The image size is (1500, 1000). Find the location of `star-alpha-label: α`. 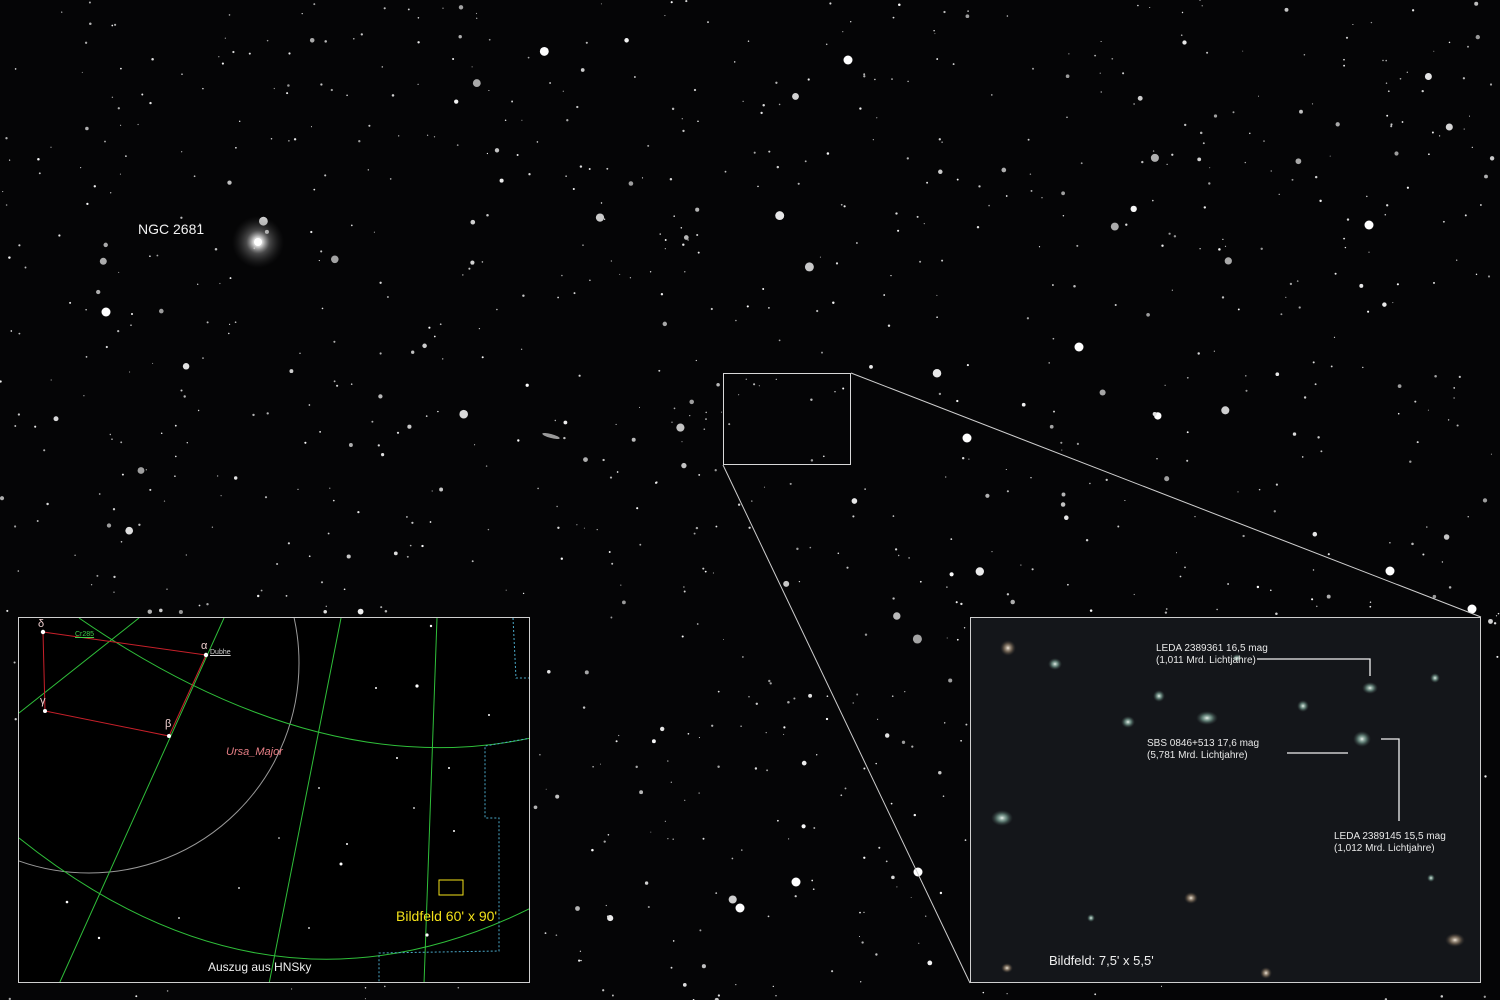

star-alpha-label: α is located at coordinates (204, 646).